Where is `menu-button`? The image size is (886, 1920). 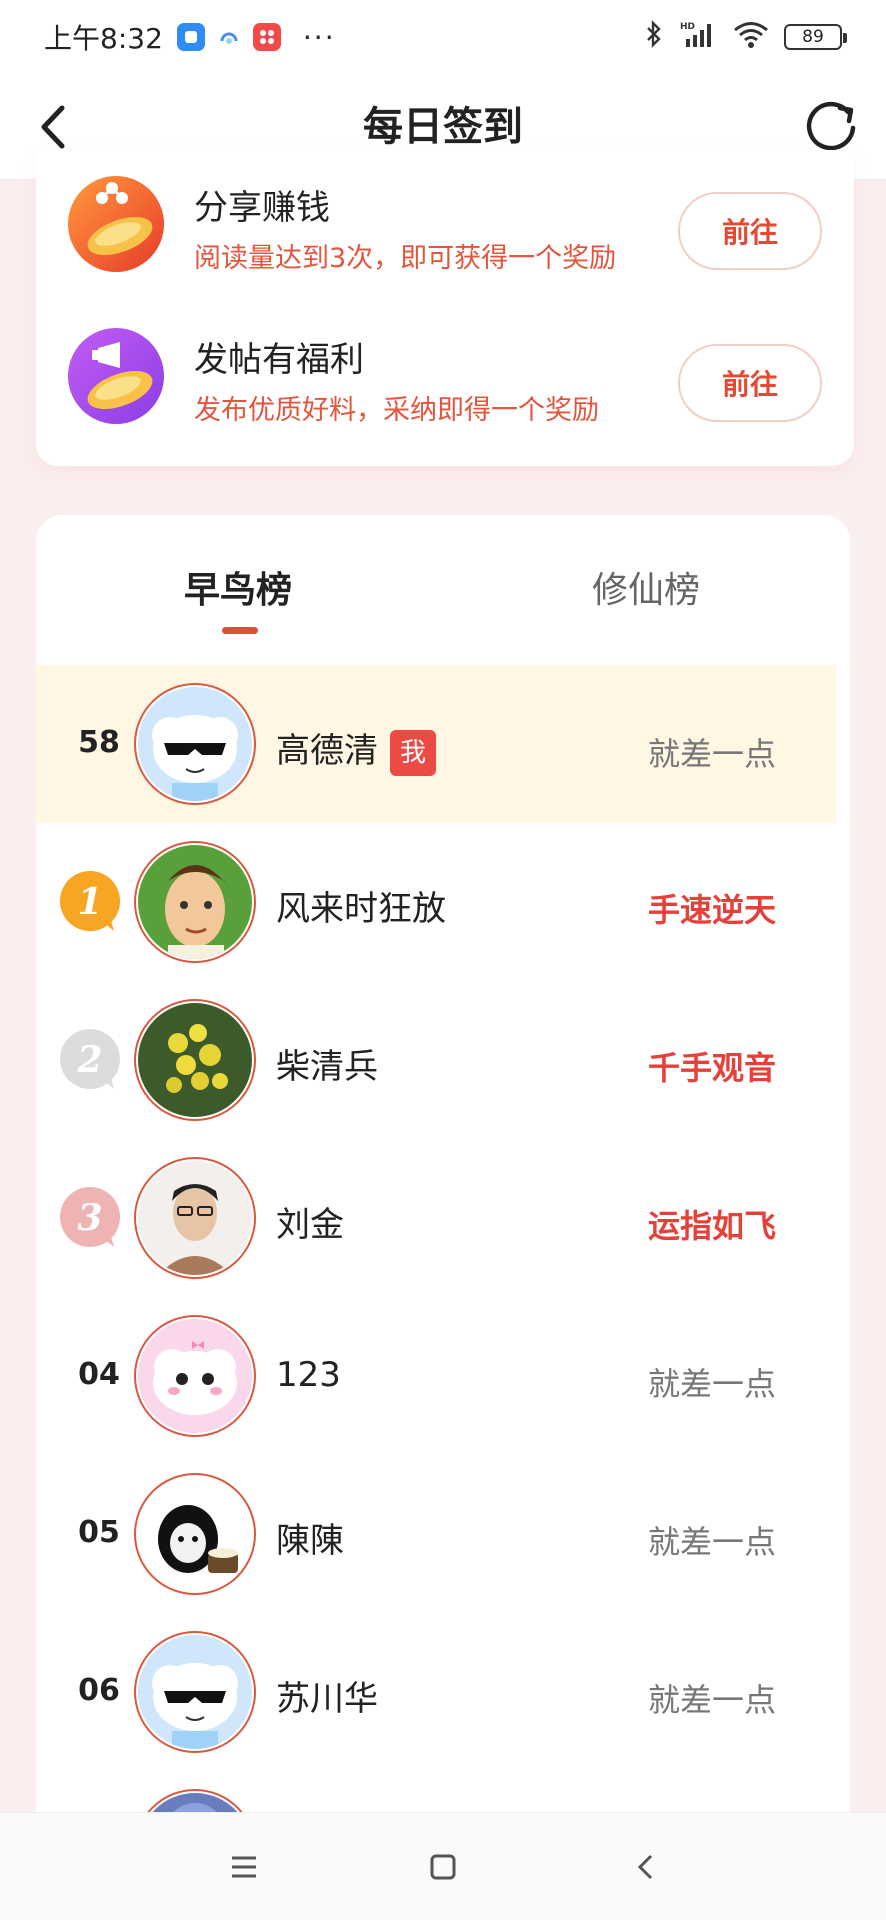
menu-button is located at coordinates (244, 1867).